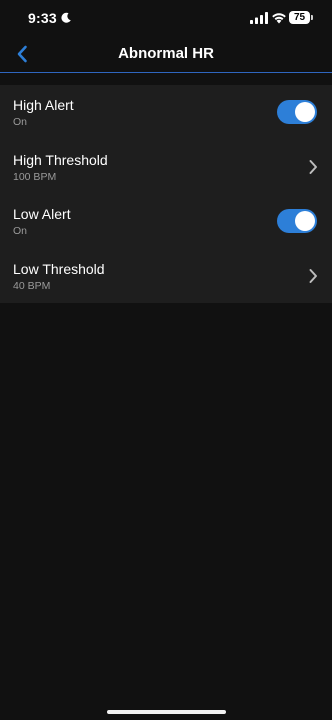 This screenshot has width=332, height=720. What do you see at coordinates (166, 221) in the screenshot?
I see `low-alert-row: Low Alert On` at bounding box center [166, 221].